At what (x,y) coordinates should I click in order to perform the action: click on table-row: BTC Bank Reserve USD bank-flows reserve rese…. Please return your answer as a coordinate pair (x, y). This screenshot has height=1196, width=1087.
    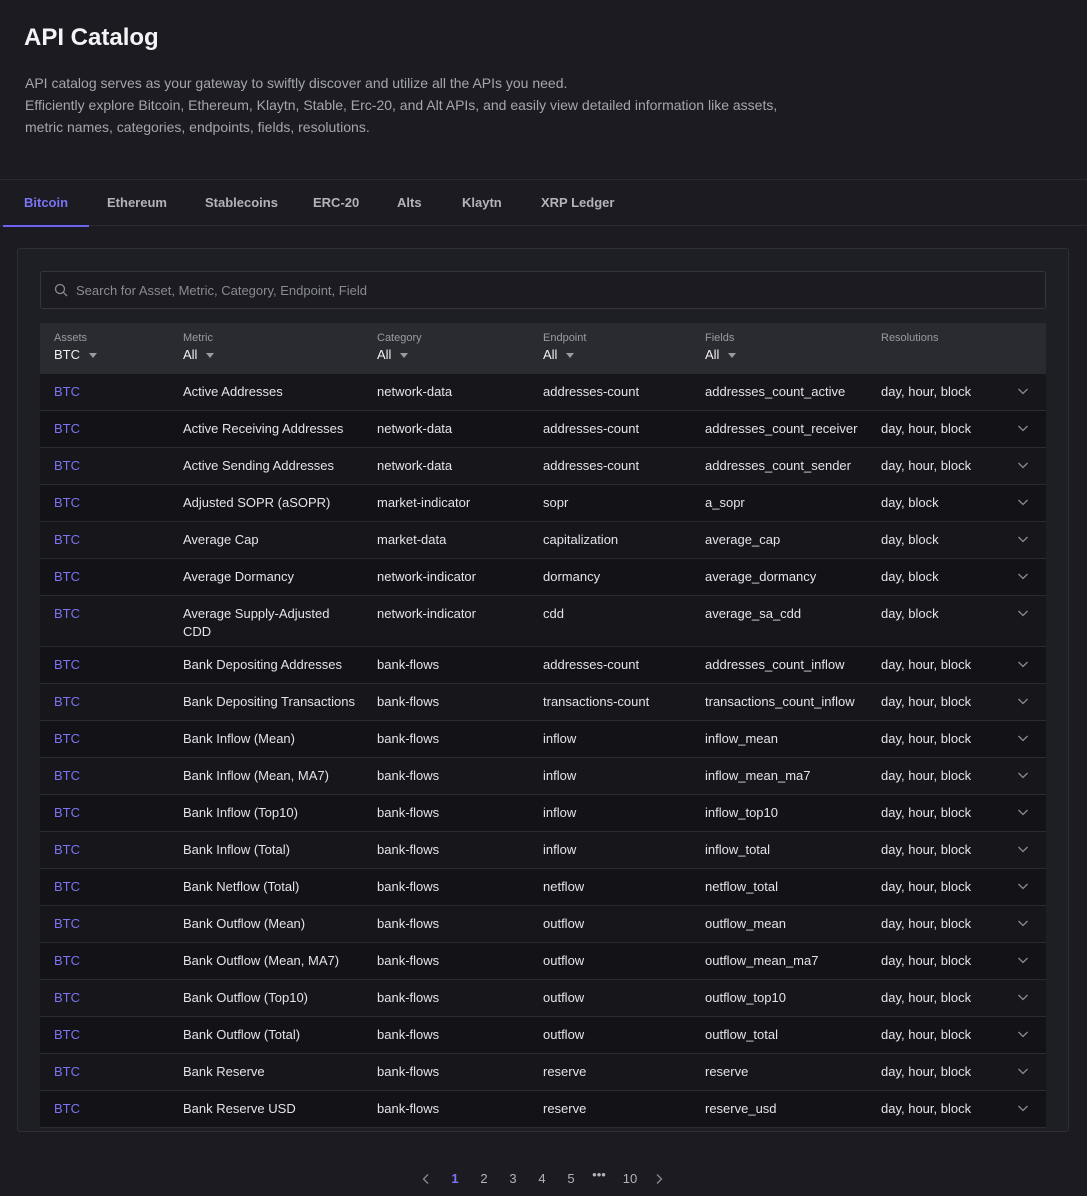
    Looking at the image, I should click on (543, 1109).